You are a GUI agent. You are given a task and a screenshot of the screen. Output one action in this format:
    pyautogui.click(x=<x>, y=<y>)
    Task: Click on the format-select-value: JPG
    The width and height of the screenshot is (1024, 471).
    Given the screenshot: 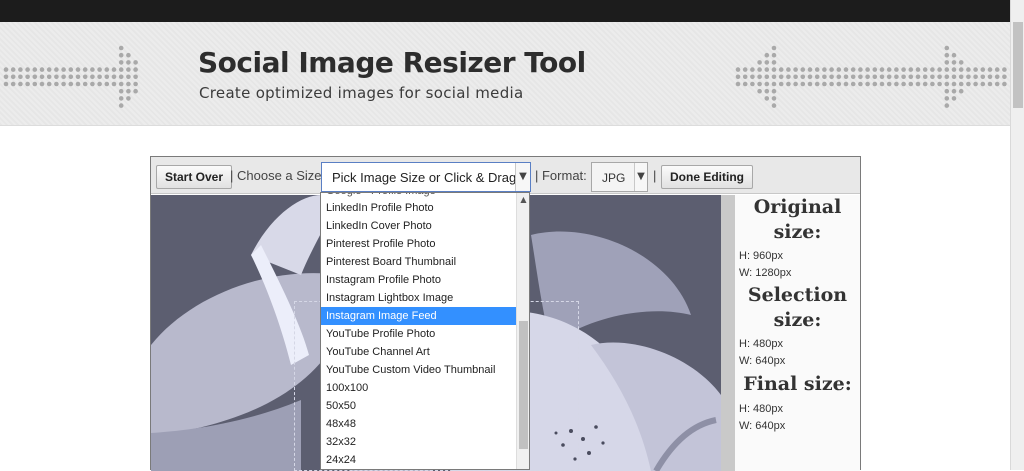 What is the action you would take?
    pyautogui.click(x=614, y=178)
    